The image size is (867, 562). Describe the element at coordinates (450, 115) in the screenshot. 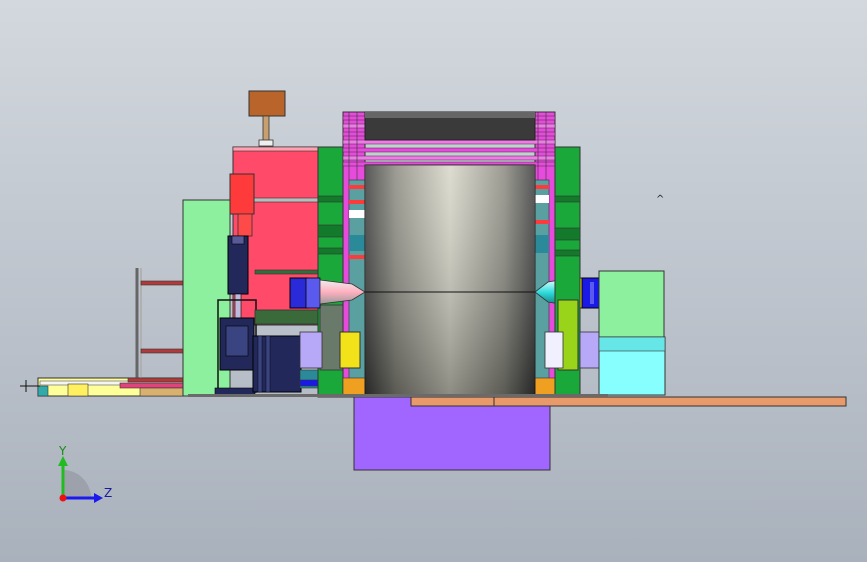

I see `drum-top-block-light` at that location.